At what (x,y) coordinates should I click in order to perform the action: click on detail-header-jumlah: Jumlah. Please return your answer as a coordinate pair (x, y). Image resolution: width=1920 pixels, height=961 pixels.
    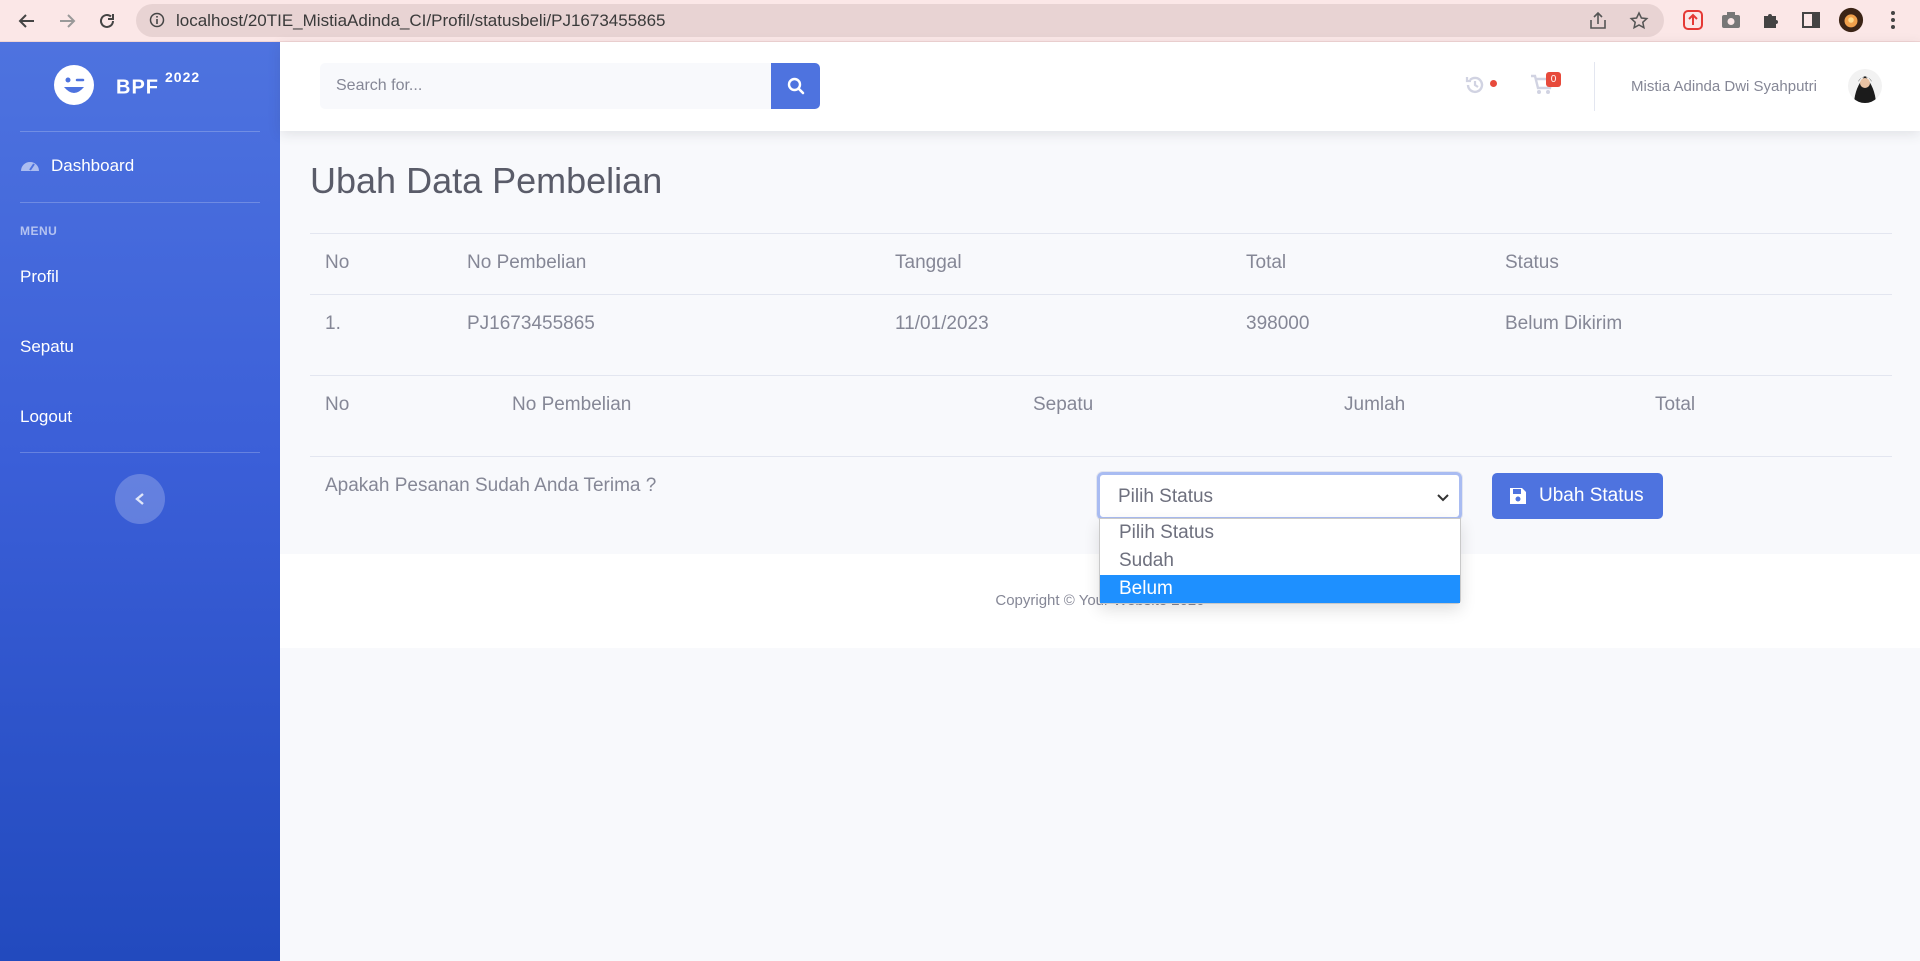
    Looking at the image, I should click on (1375, 404).